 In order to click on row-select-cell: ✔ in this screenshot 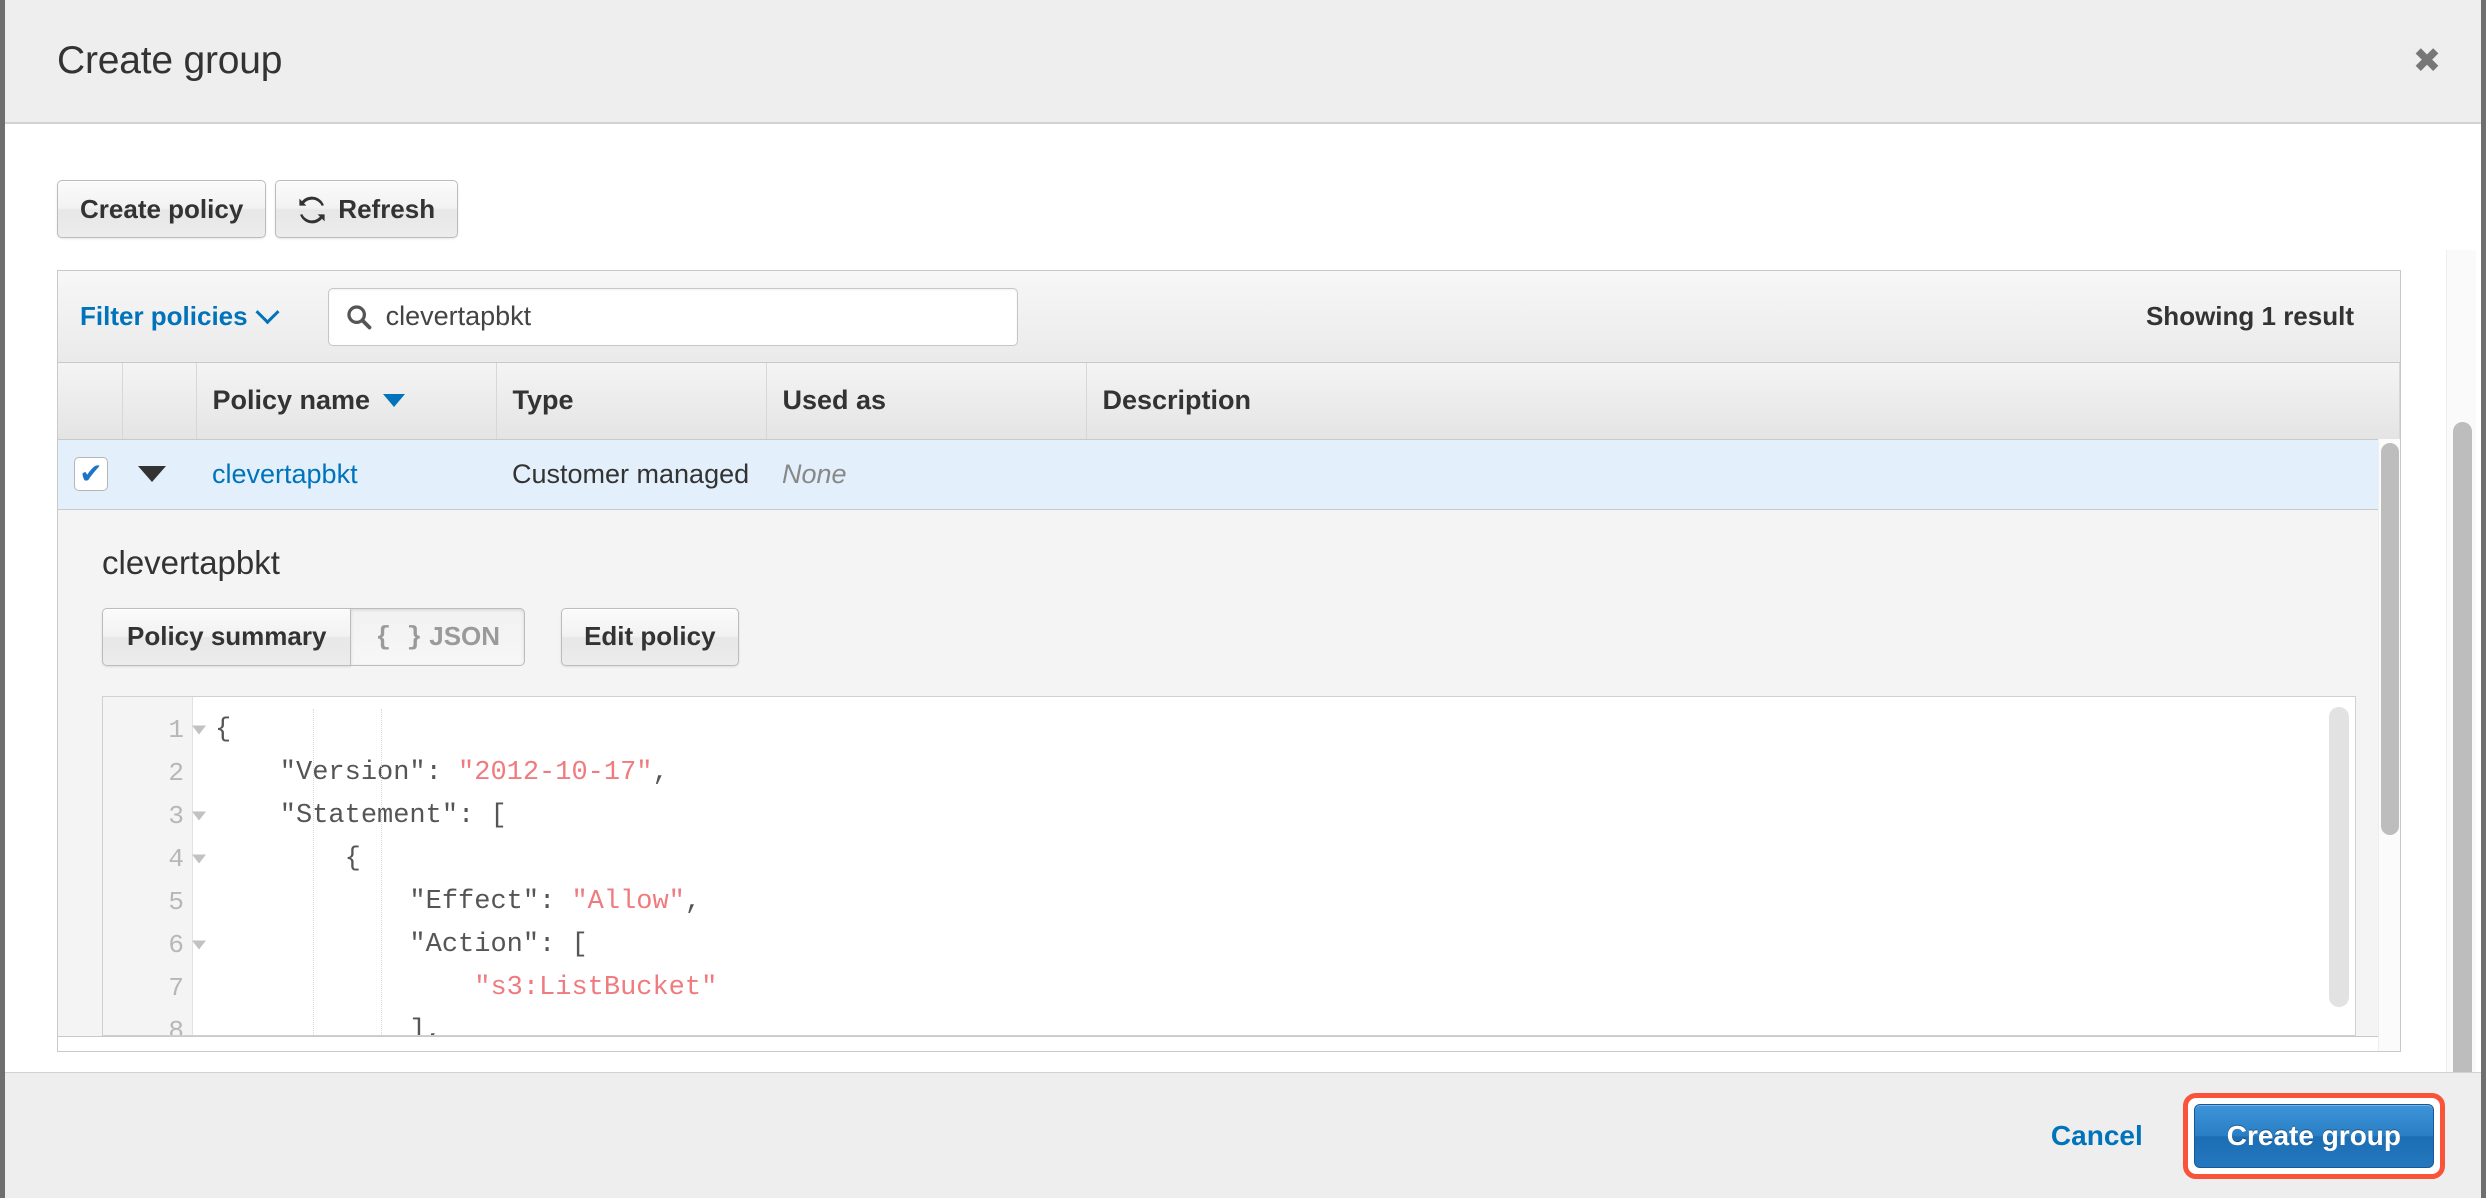, I will do `click(90, 474)`.